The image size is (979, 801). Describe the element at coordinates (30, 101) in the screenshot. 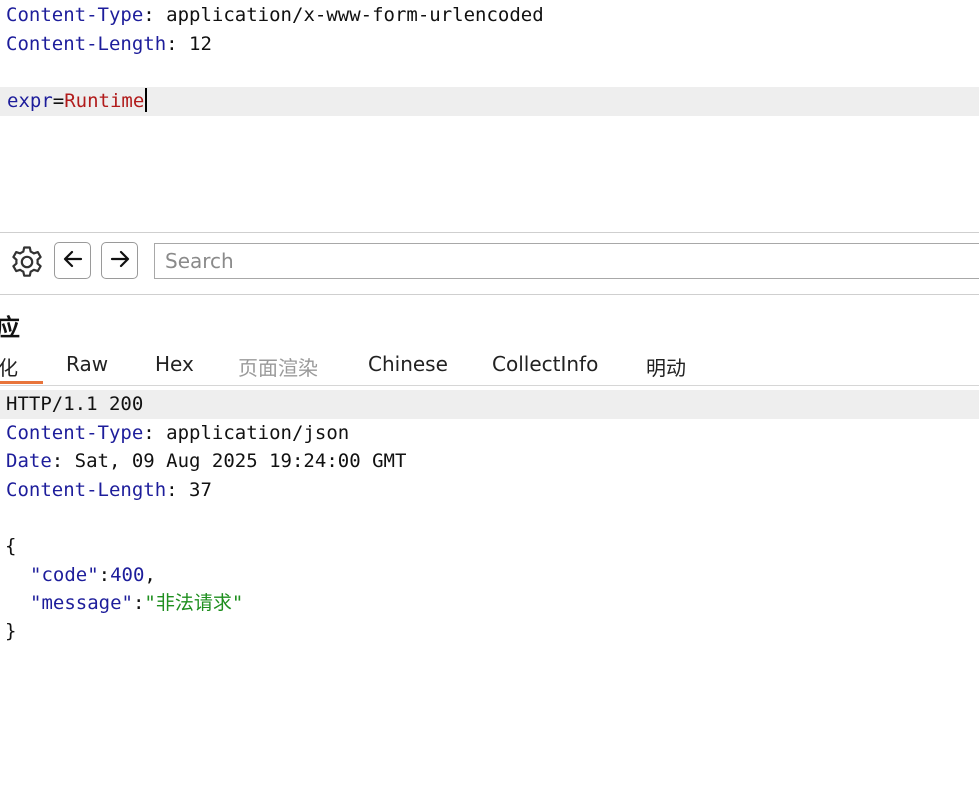

I see `body-param-name: expr` at that location.